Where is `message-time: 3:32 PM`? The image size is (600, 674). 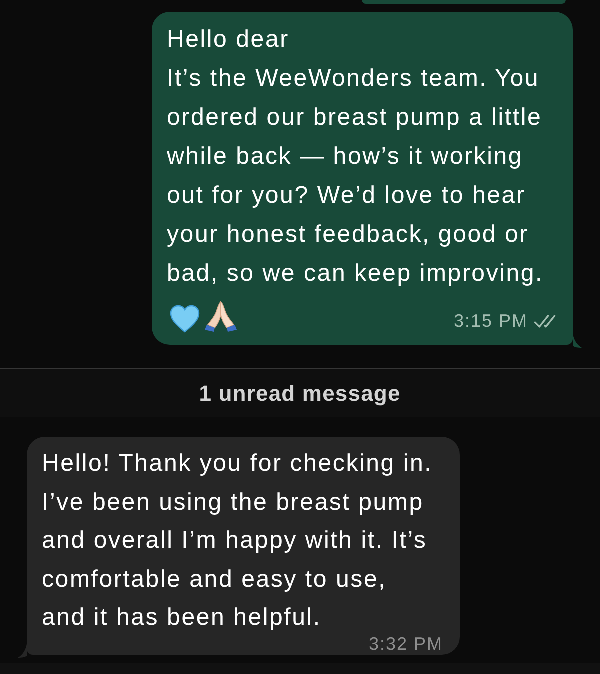 message-time: 3:32 PM is located at coordinates (406, 644).